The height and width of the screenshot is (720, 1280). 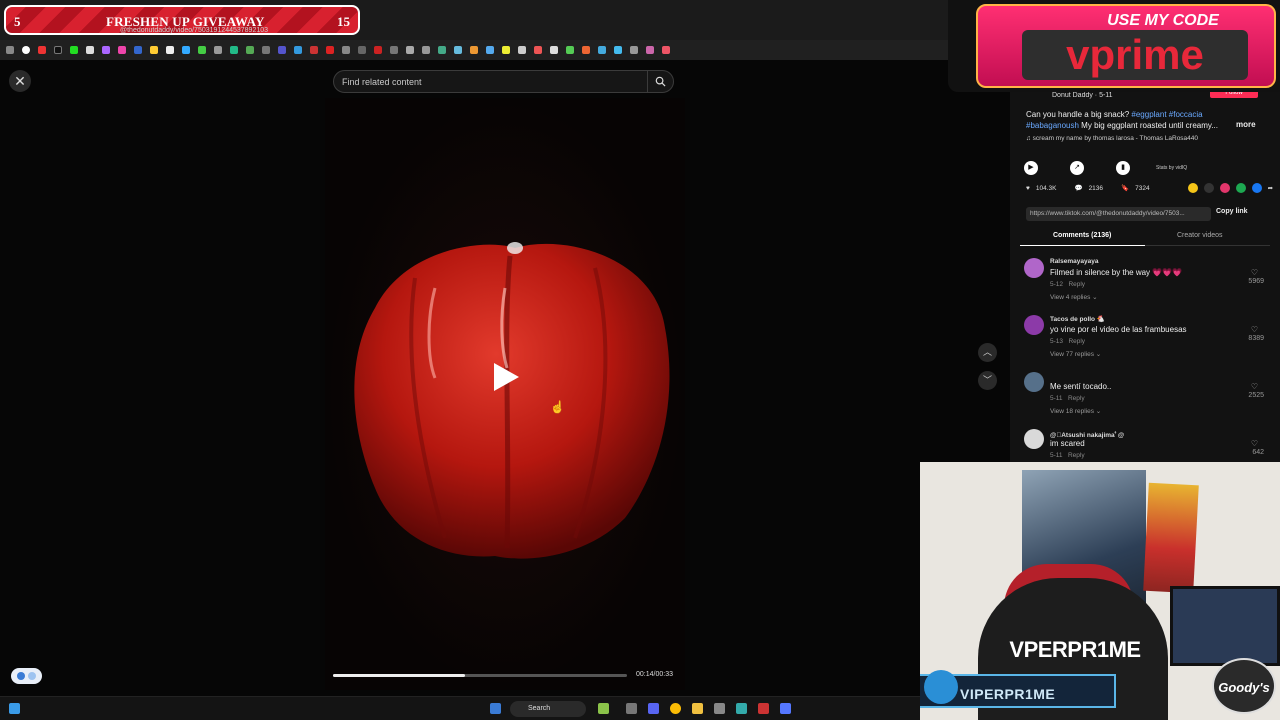 I want to click on caption-hashtag: #babaganoush, so click(x=1052, y=125).